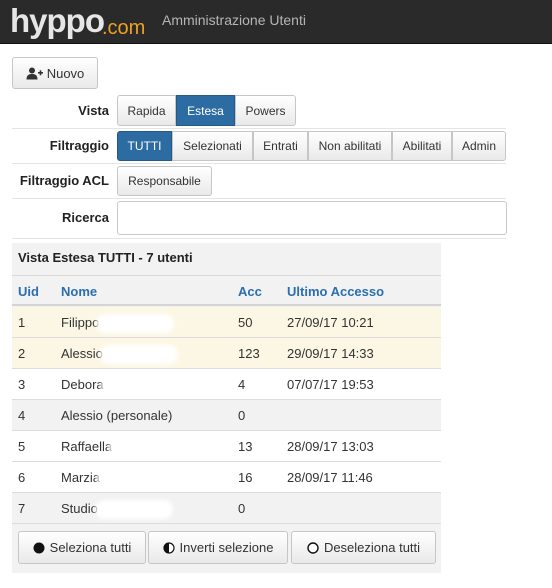  What do you see at coordinates (422, 146) in the screenshot?
I see `filter-abilitati-button: Abilitati` at bounding box center [422, 146].